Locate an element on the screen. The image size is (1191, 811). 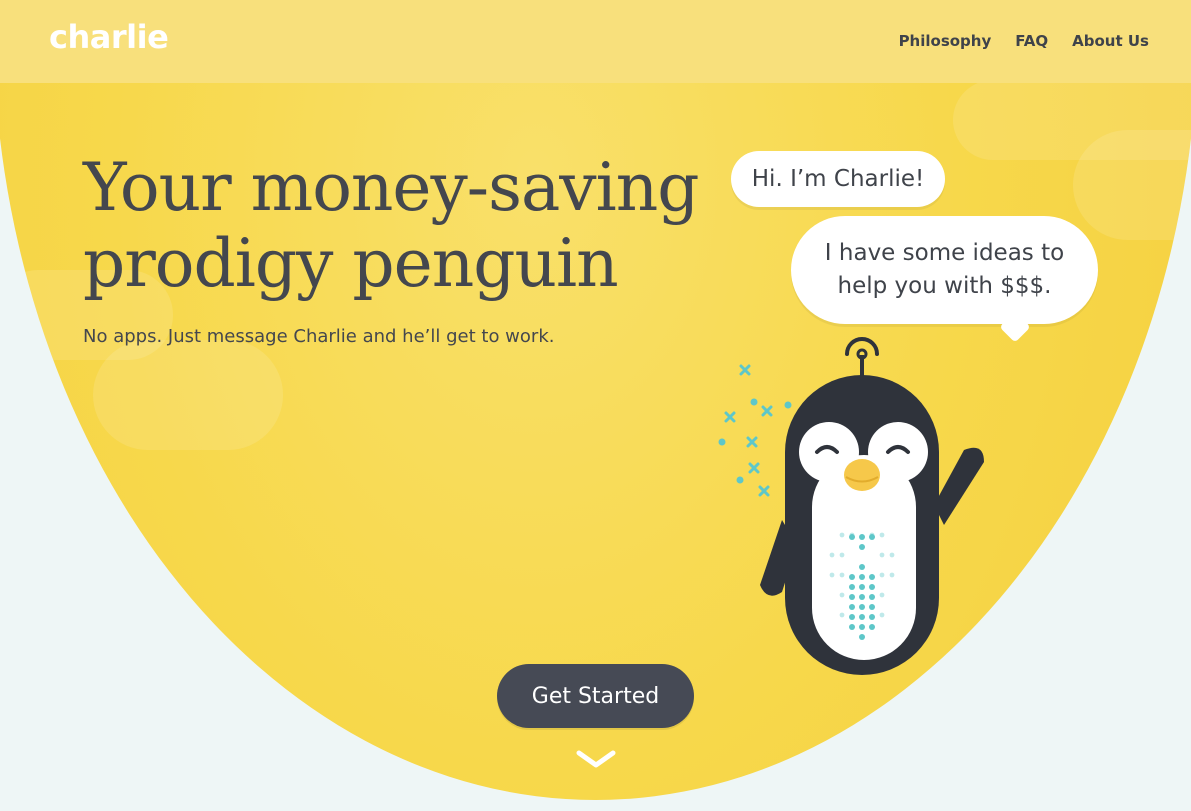
penguin-icon is located at coordinates (851, 506).